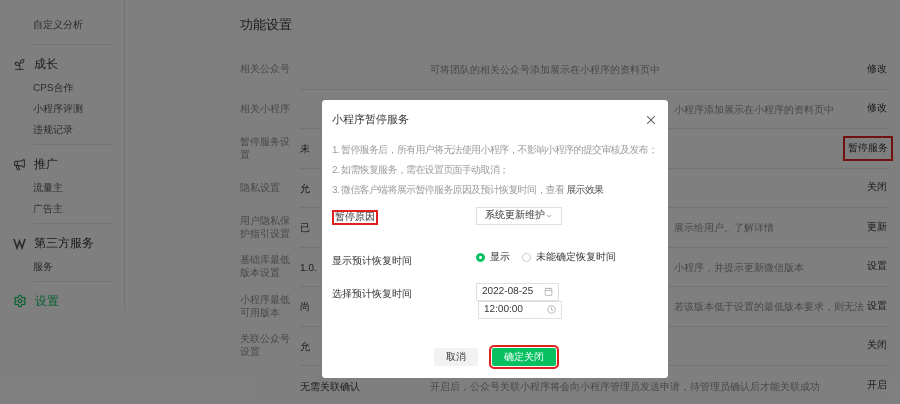 This screenshot has height=404, width=900. I want to click on sidebar-group-title: 第三方服务, so click(64, 243).